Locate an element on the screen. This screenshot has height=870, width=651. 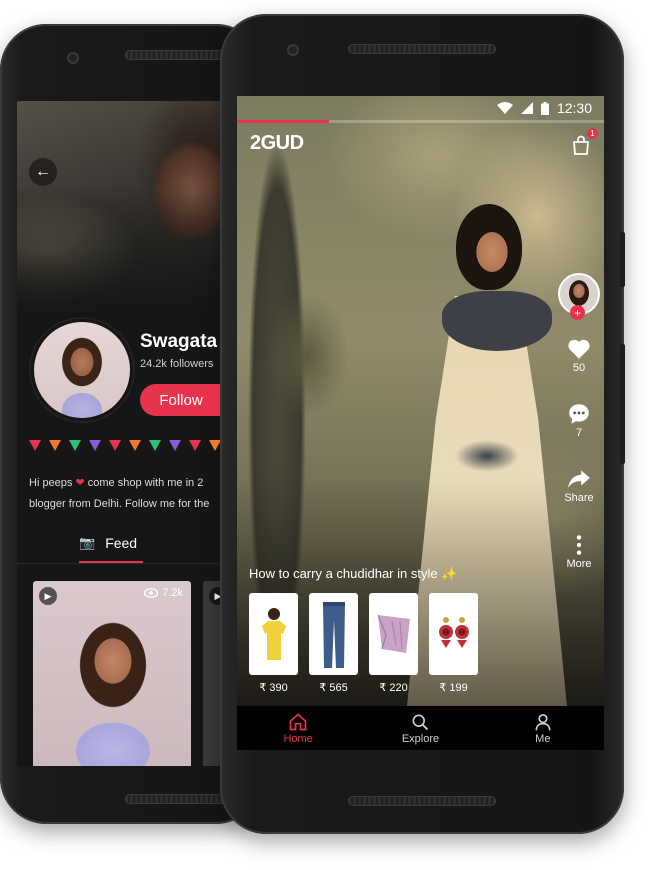
nav-me: Me is located at coordinates (543, 728).